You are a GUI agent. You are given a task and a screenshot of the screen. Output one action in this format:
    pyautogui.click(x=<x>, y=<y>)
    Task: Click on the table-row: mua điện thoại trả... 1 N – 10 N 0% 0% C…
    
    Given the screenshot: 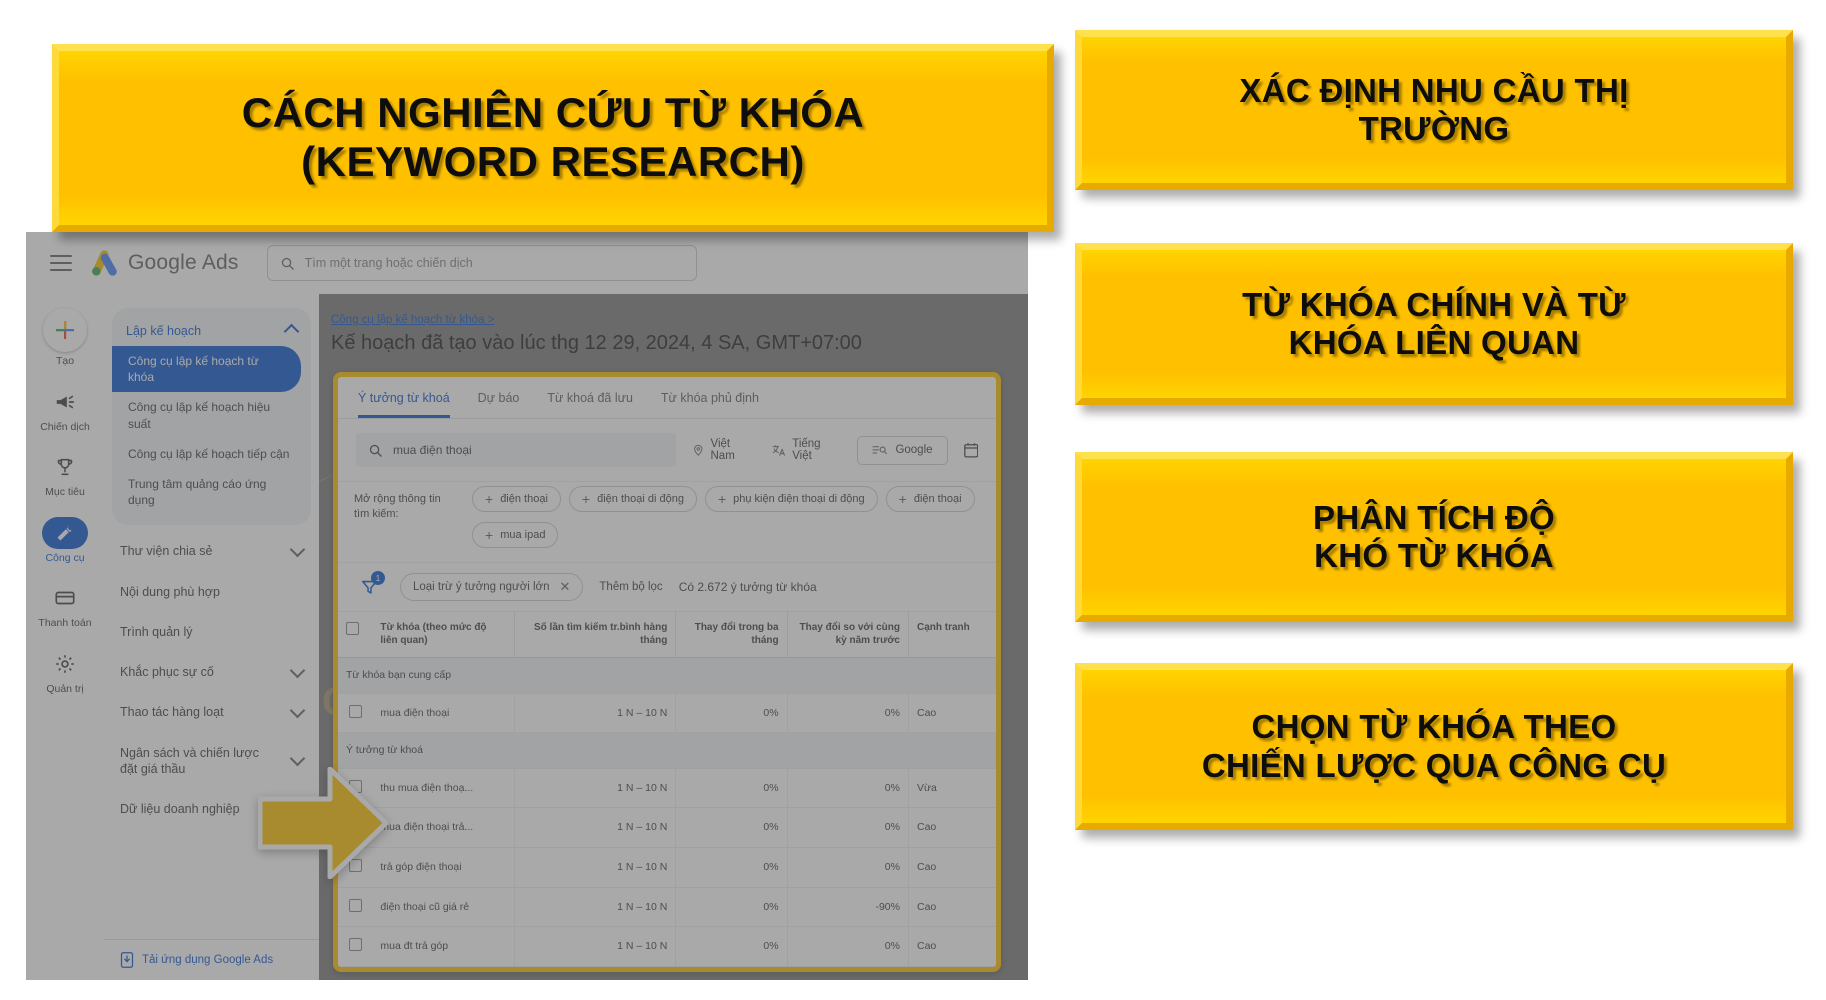 What is the action you would take?
    pyautogui.click(x=667, y=827)
    